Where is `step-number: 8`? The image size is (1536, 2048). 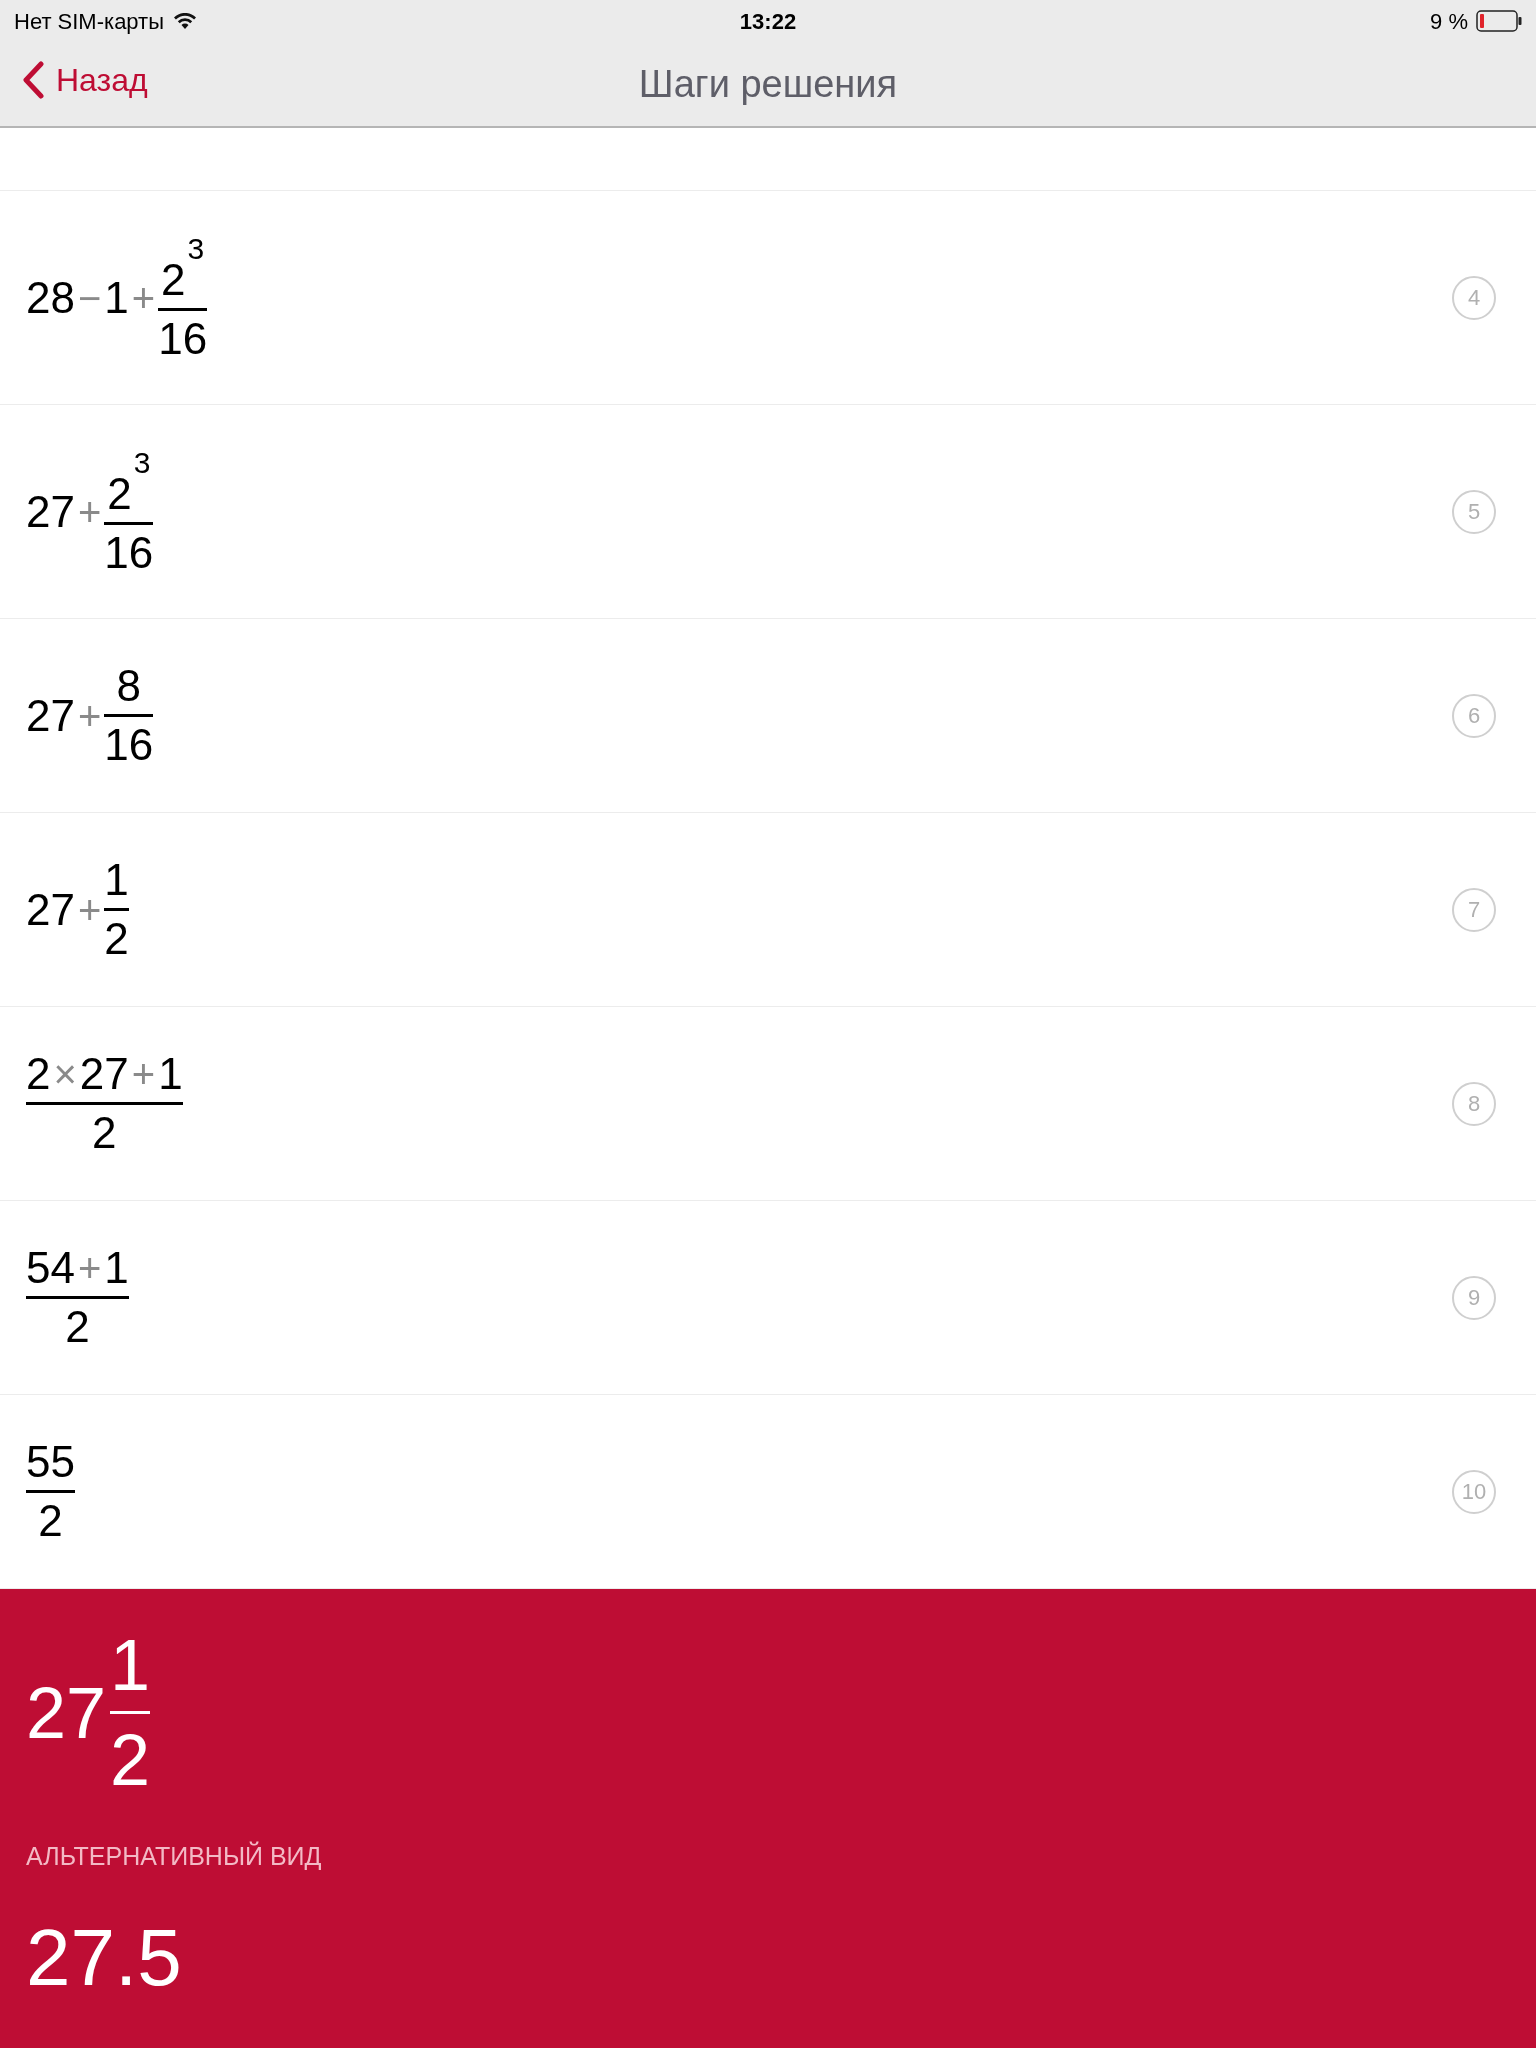 step-number: 8 is located at coordinates (1474, 1103).